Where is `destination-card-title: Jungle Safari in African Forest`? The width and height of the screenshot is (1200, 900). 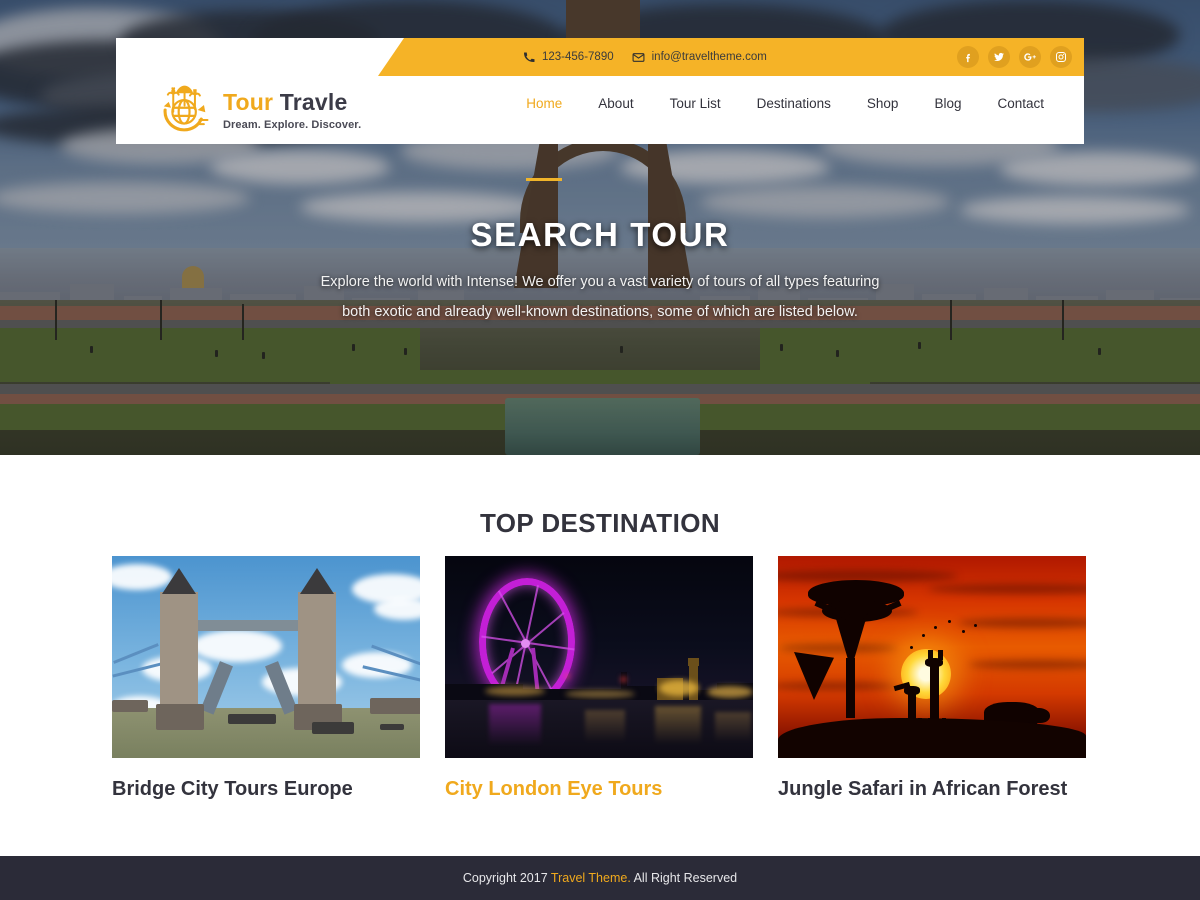
destination-card-title: Jungle Safari in African Forest is located at coordinates (932, 789).